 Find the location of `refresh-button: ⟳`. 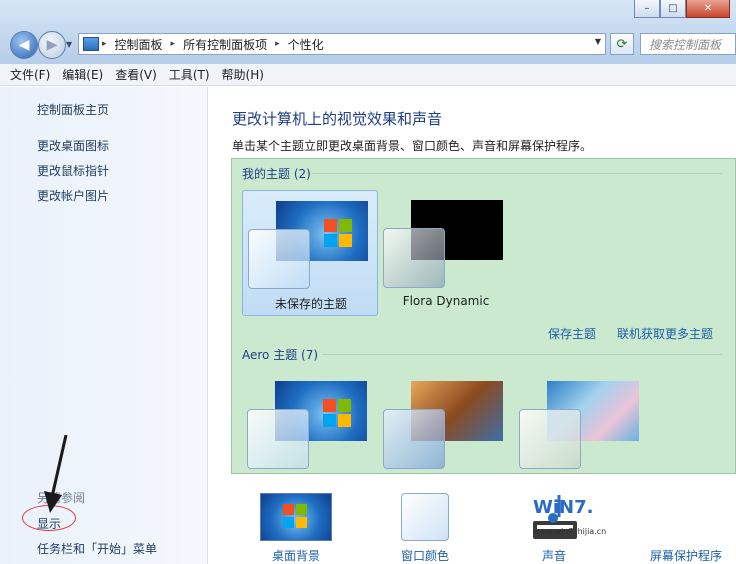

refresh-button: ⟳ is located at coordinates (622, 44).